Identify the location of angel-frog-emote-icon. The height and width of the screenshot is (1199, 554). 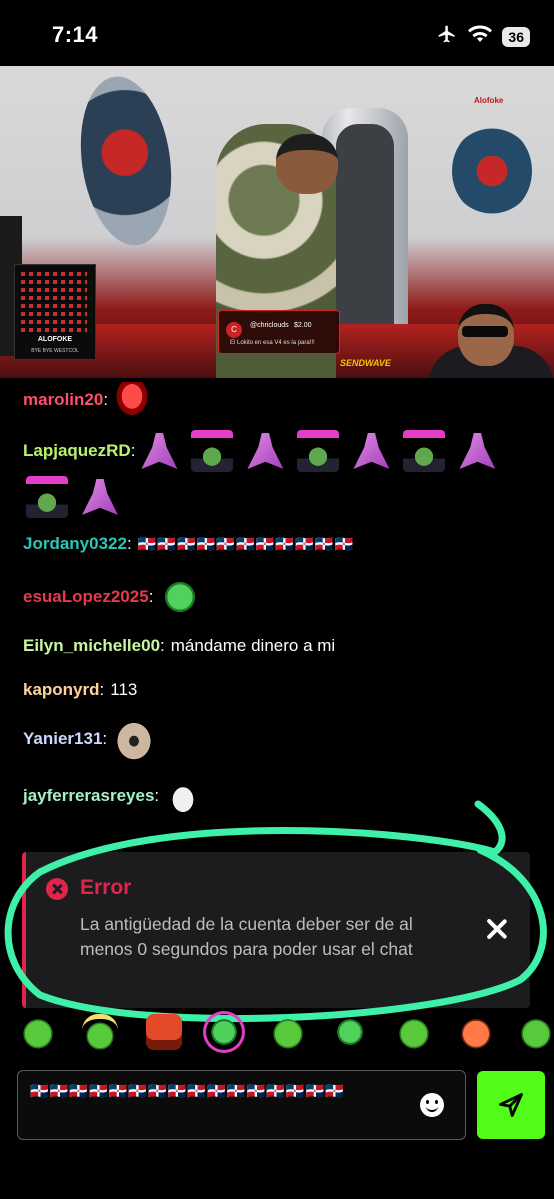
(100, 1032).